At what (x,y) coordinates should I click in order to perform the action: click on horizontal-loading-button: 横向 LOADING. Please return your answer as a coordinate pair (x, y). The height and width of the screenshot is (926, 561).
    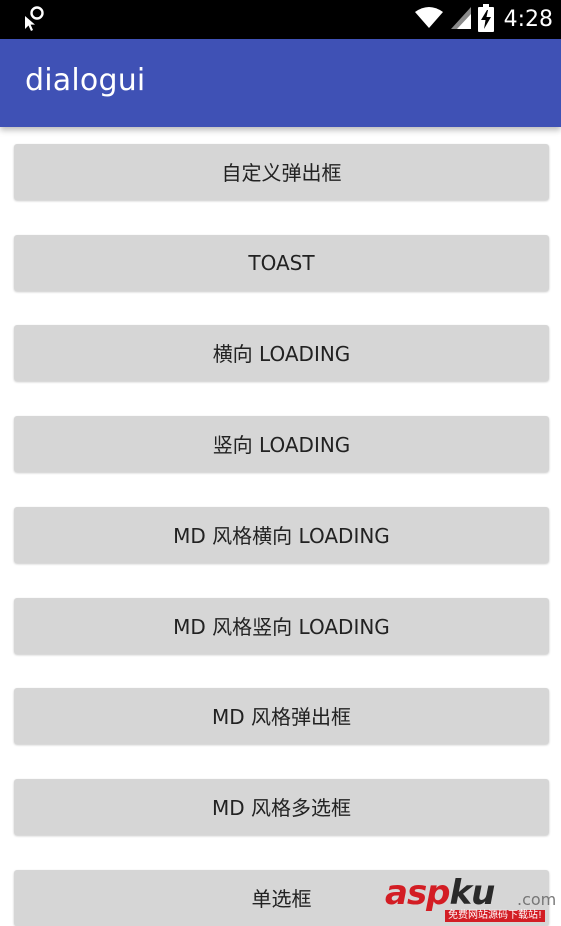
    Looking at the image, I should click on (281, 353).